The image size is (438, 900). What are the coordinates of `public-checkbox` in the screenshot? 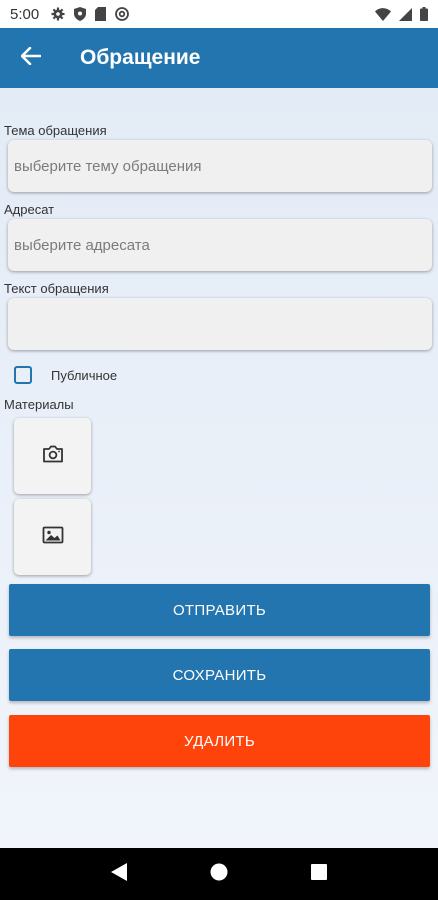 It's located at (23, 375).